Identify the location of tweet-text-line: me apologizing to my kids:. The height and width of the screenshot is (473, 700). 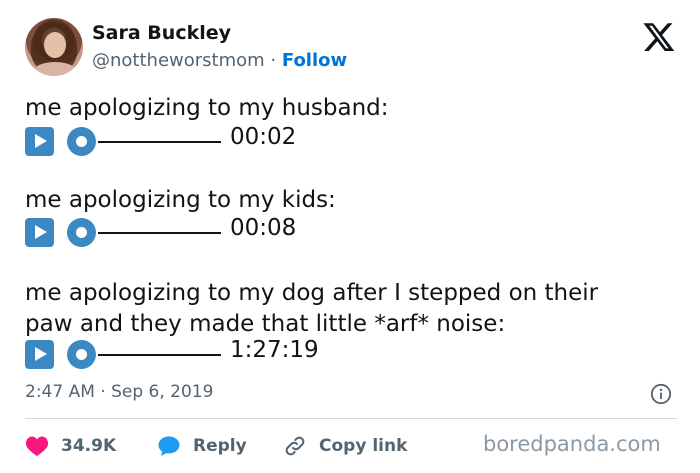
(180, 200).